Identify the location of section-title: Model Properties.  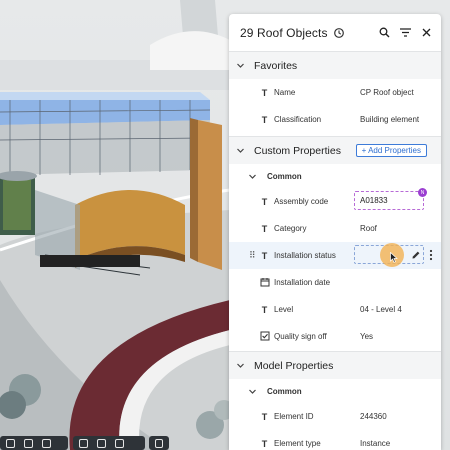
(294, 365).